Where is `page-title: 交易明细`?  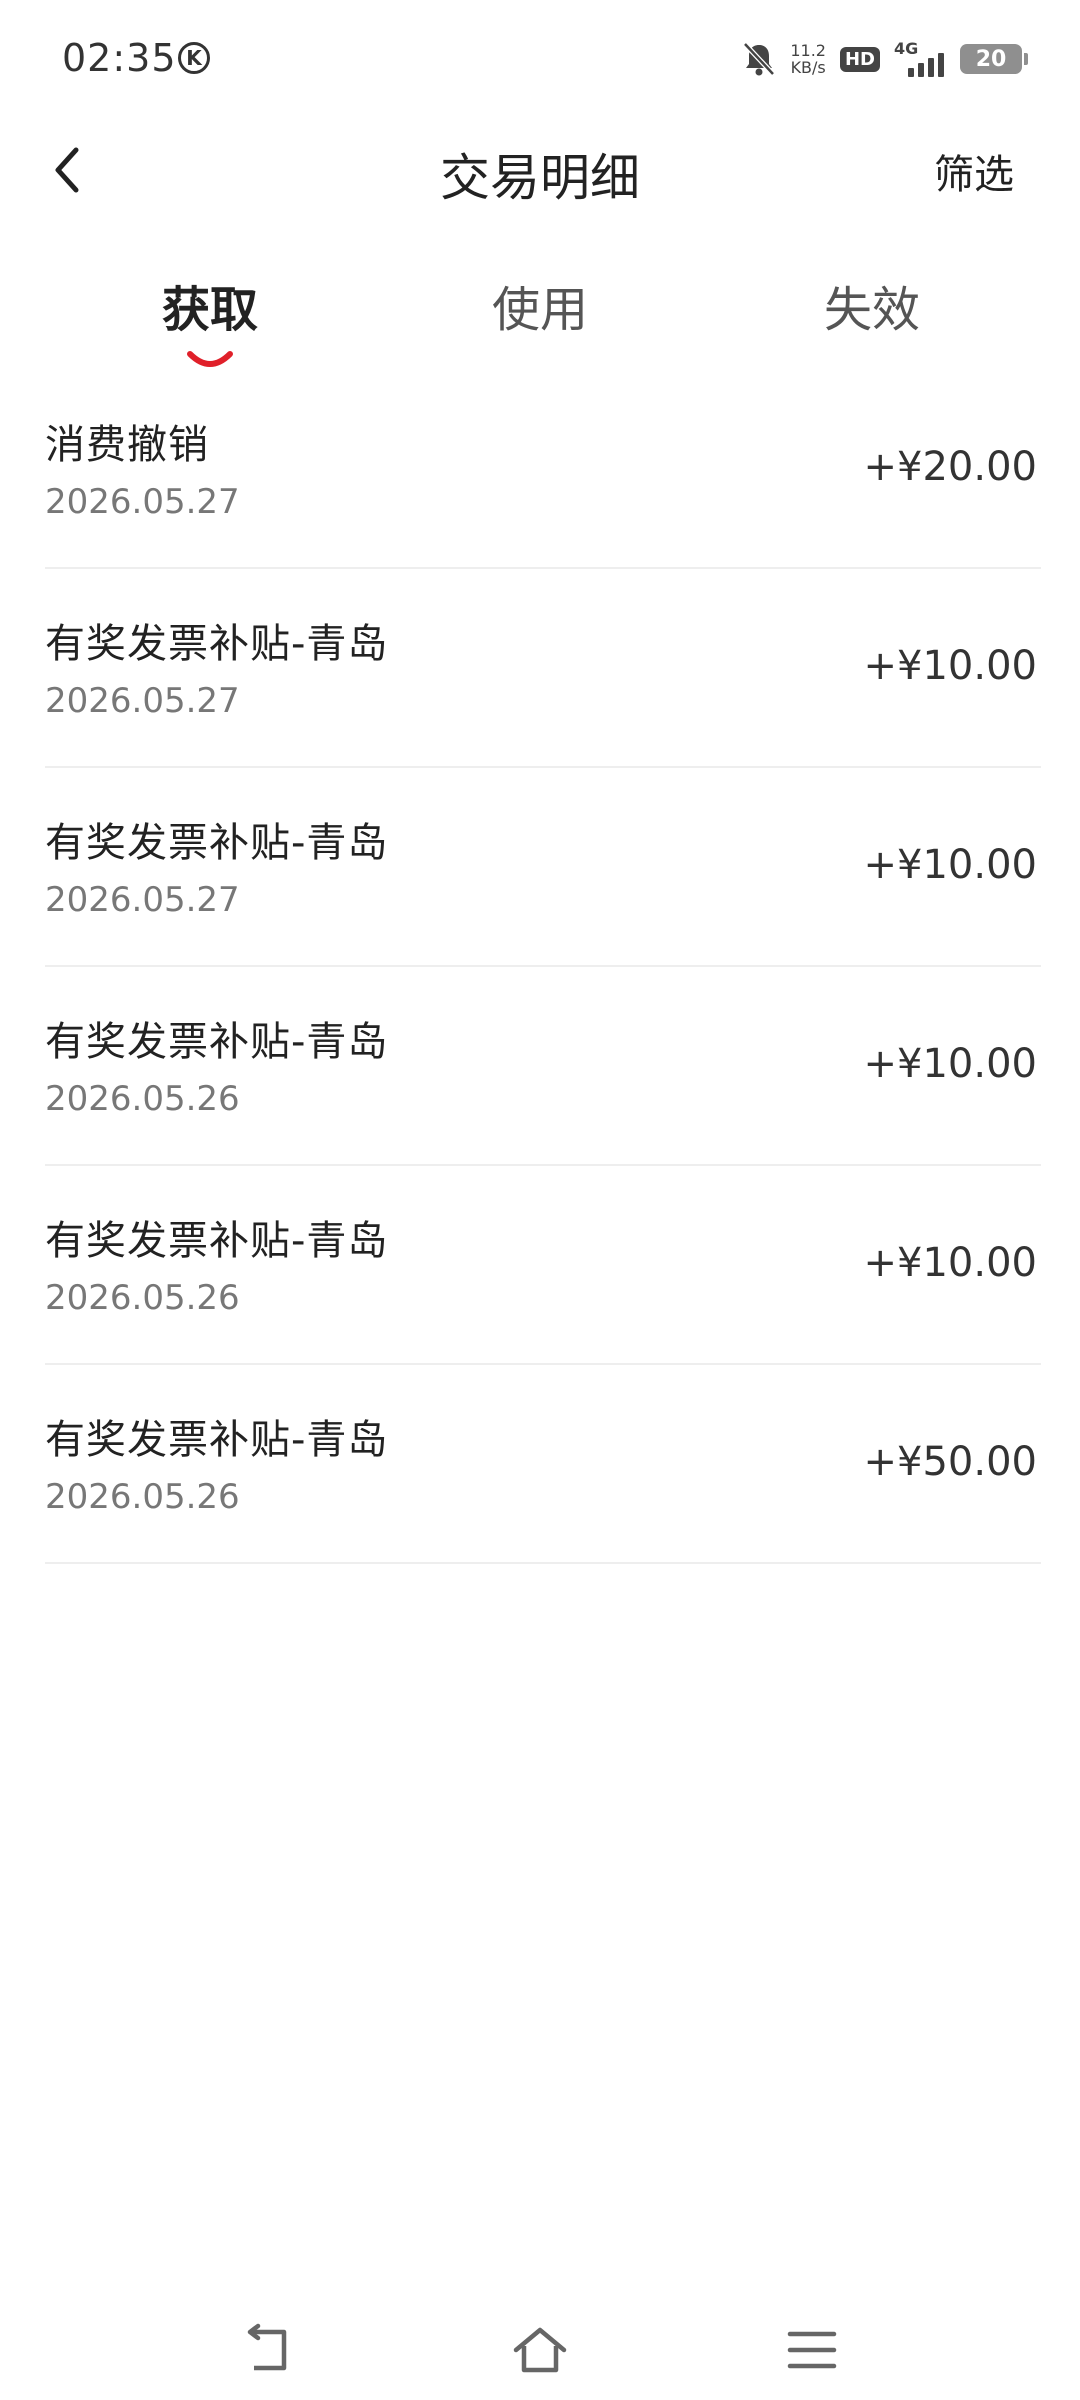
page-title: 交易明细 is located at coordinates (540, 178).